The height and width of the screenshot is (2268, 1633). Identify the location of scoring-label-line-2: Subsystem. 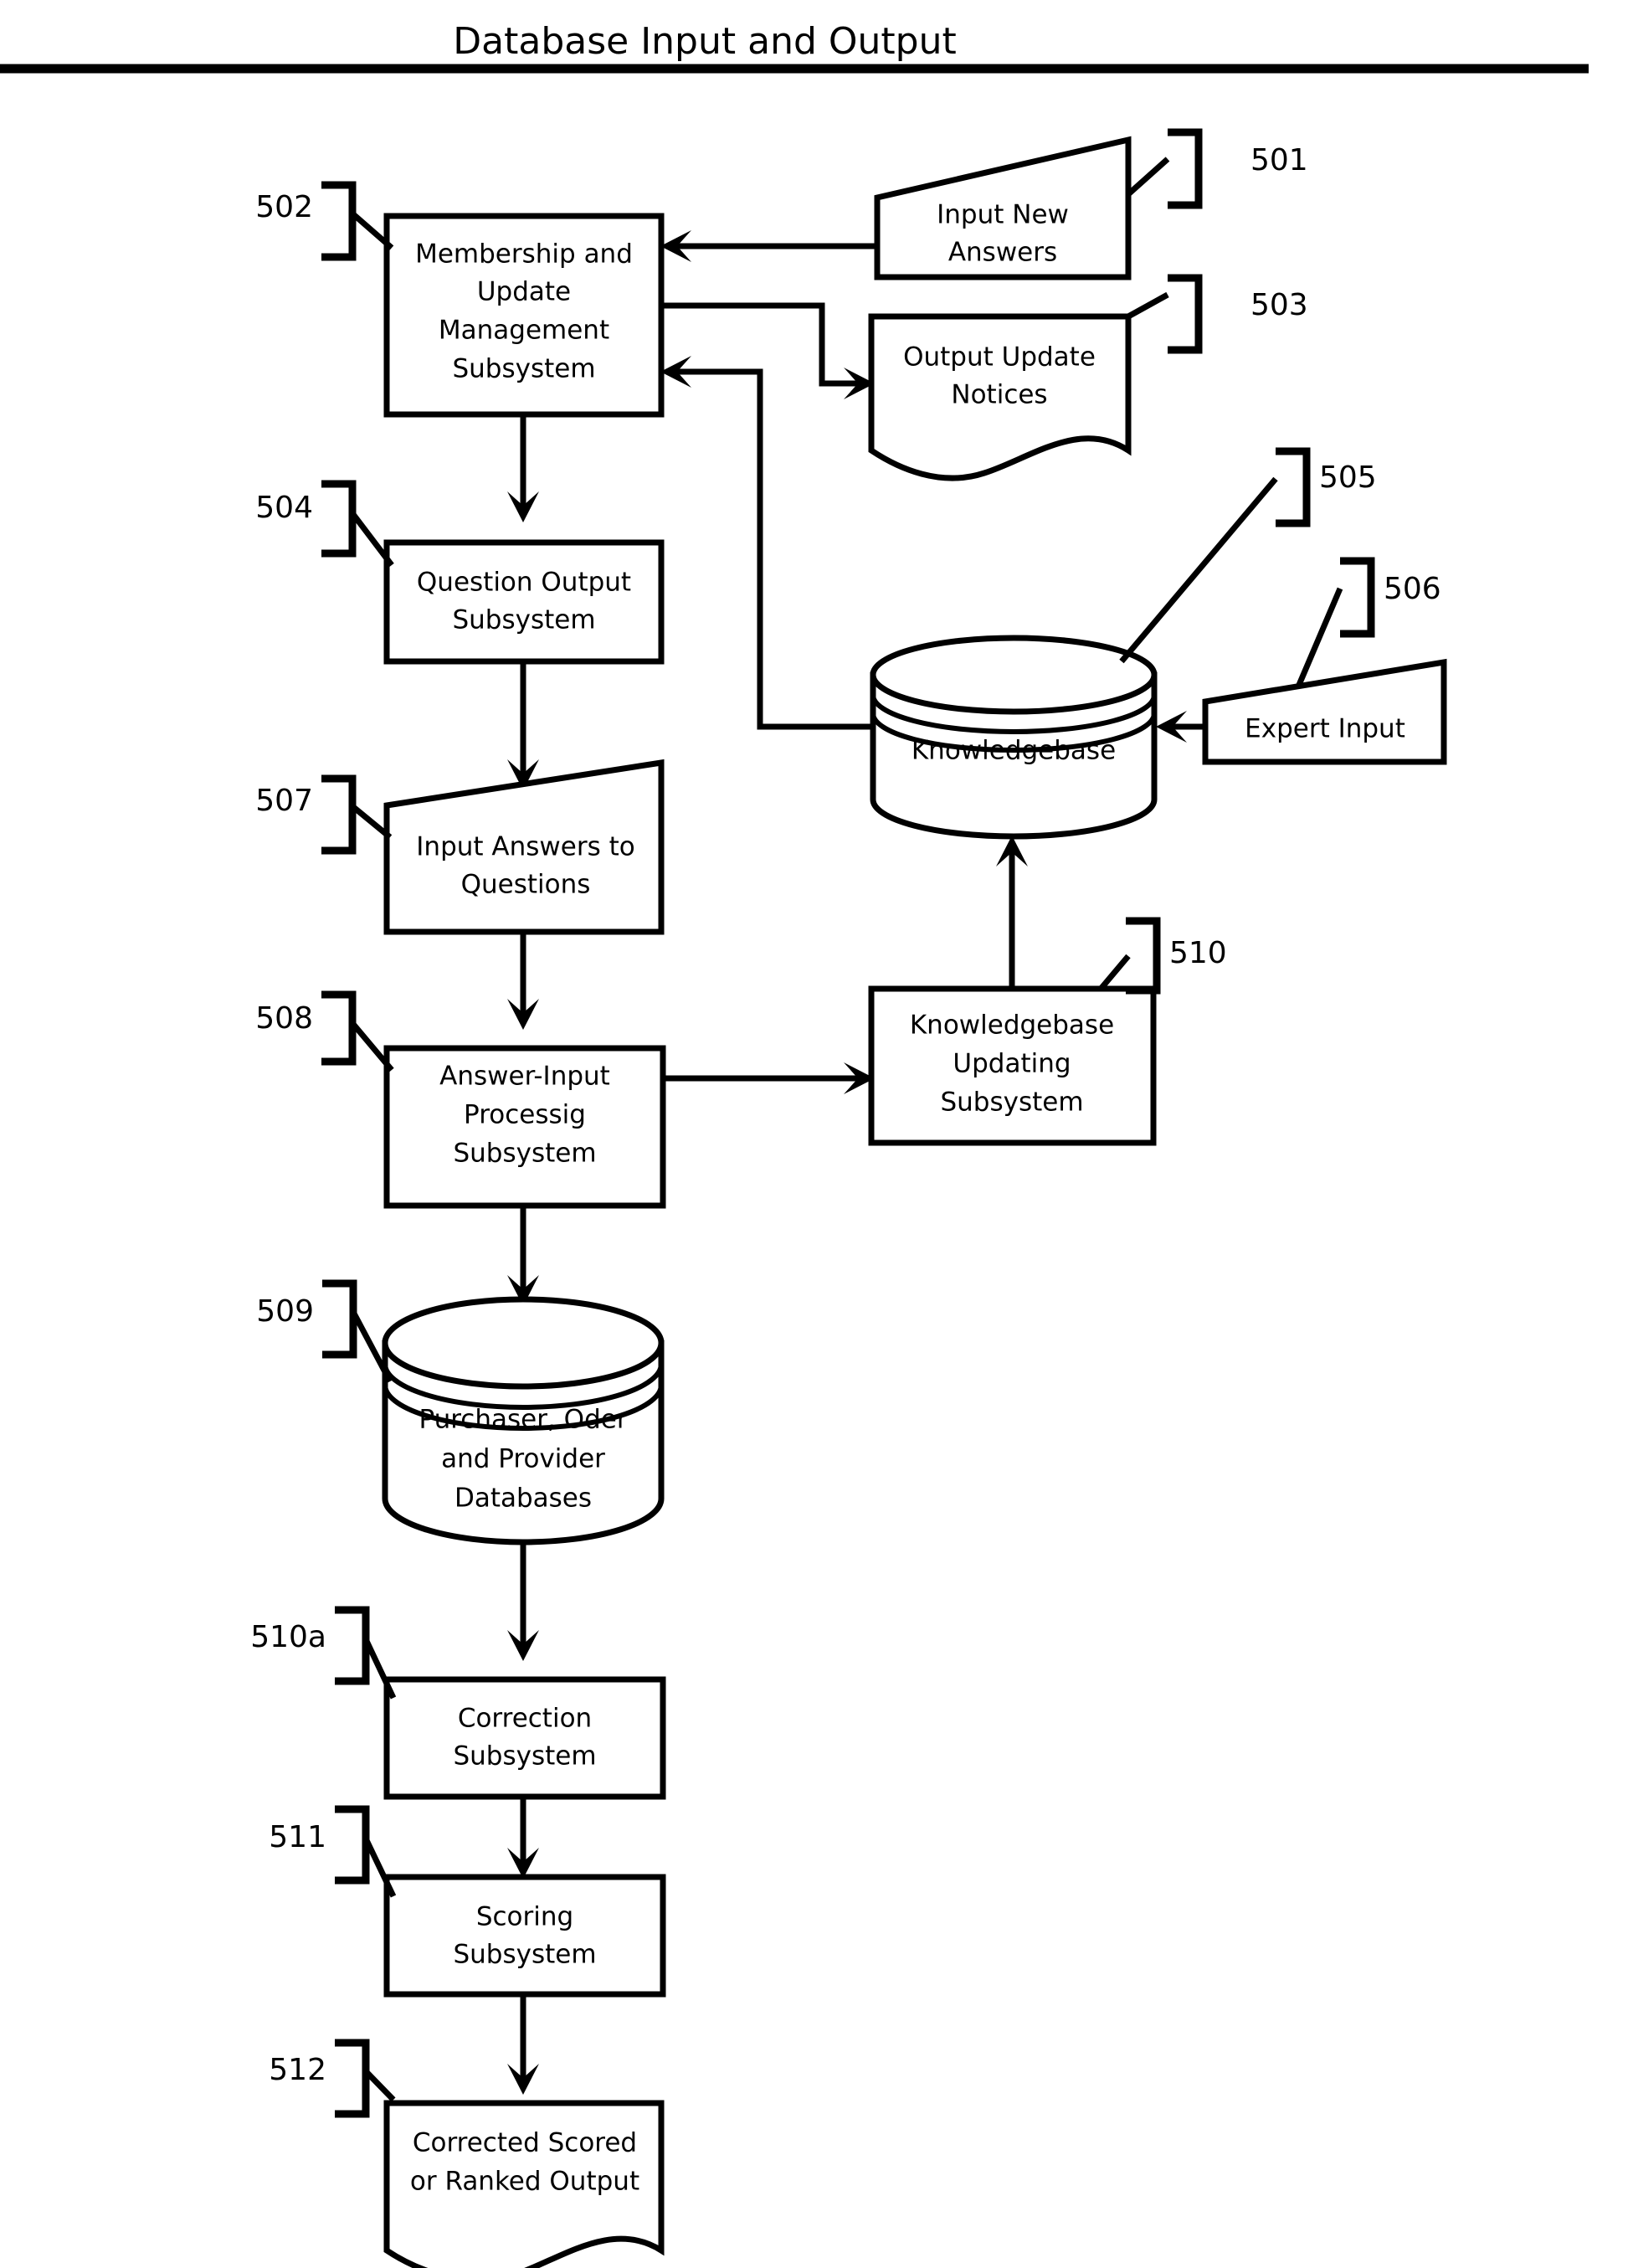
(524, 1955).